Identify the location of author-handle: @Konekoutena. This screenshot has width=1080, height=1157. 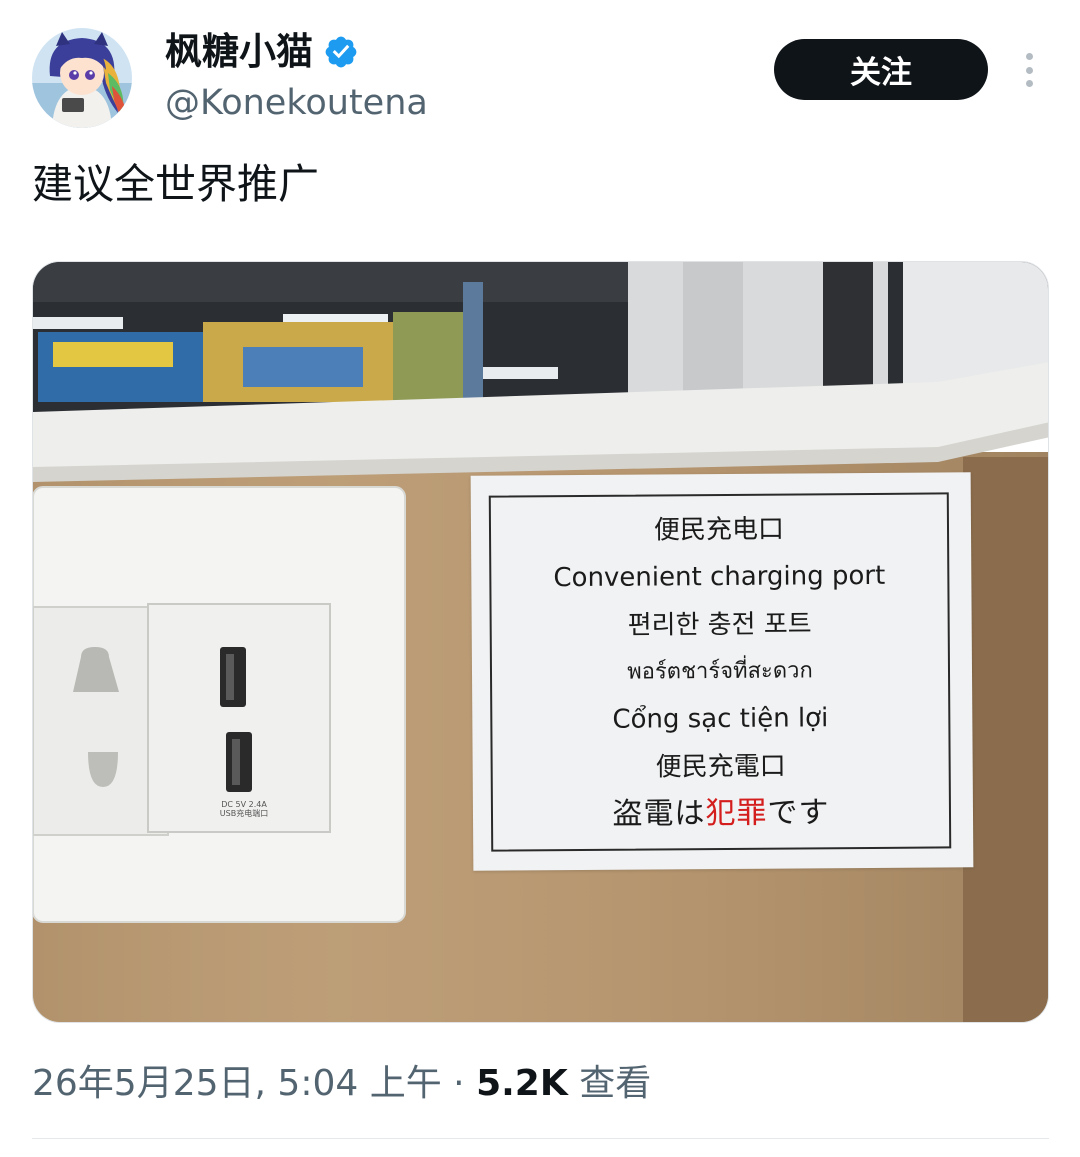
(296, 103).